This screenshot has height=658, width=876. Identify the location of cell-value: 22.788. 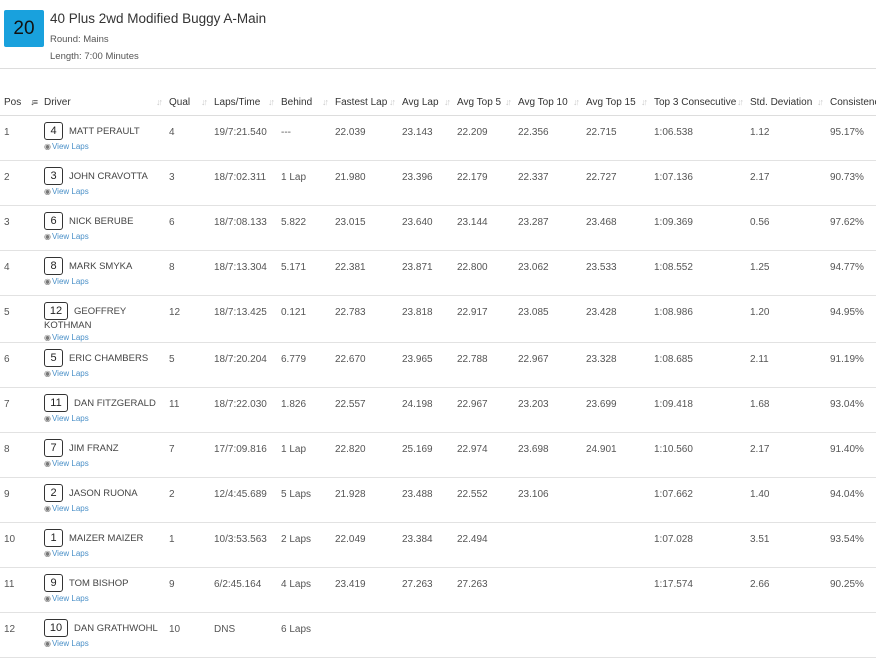
(472, 360).